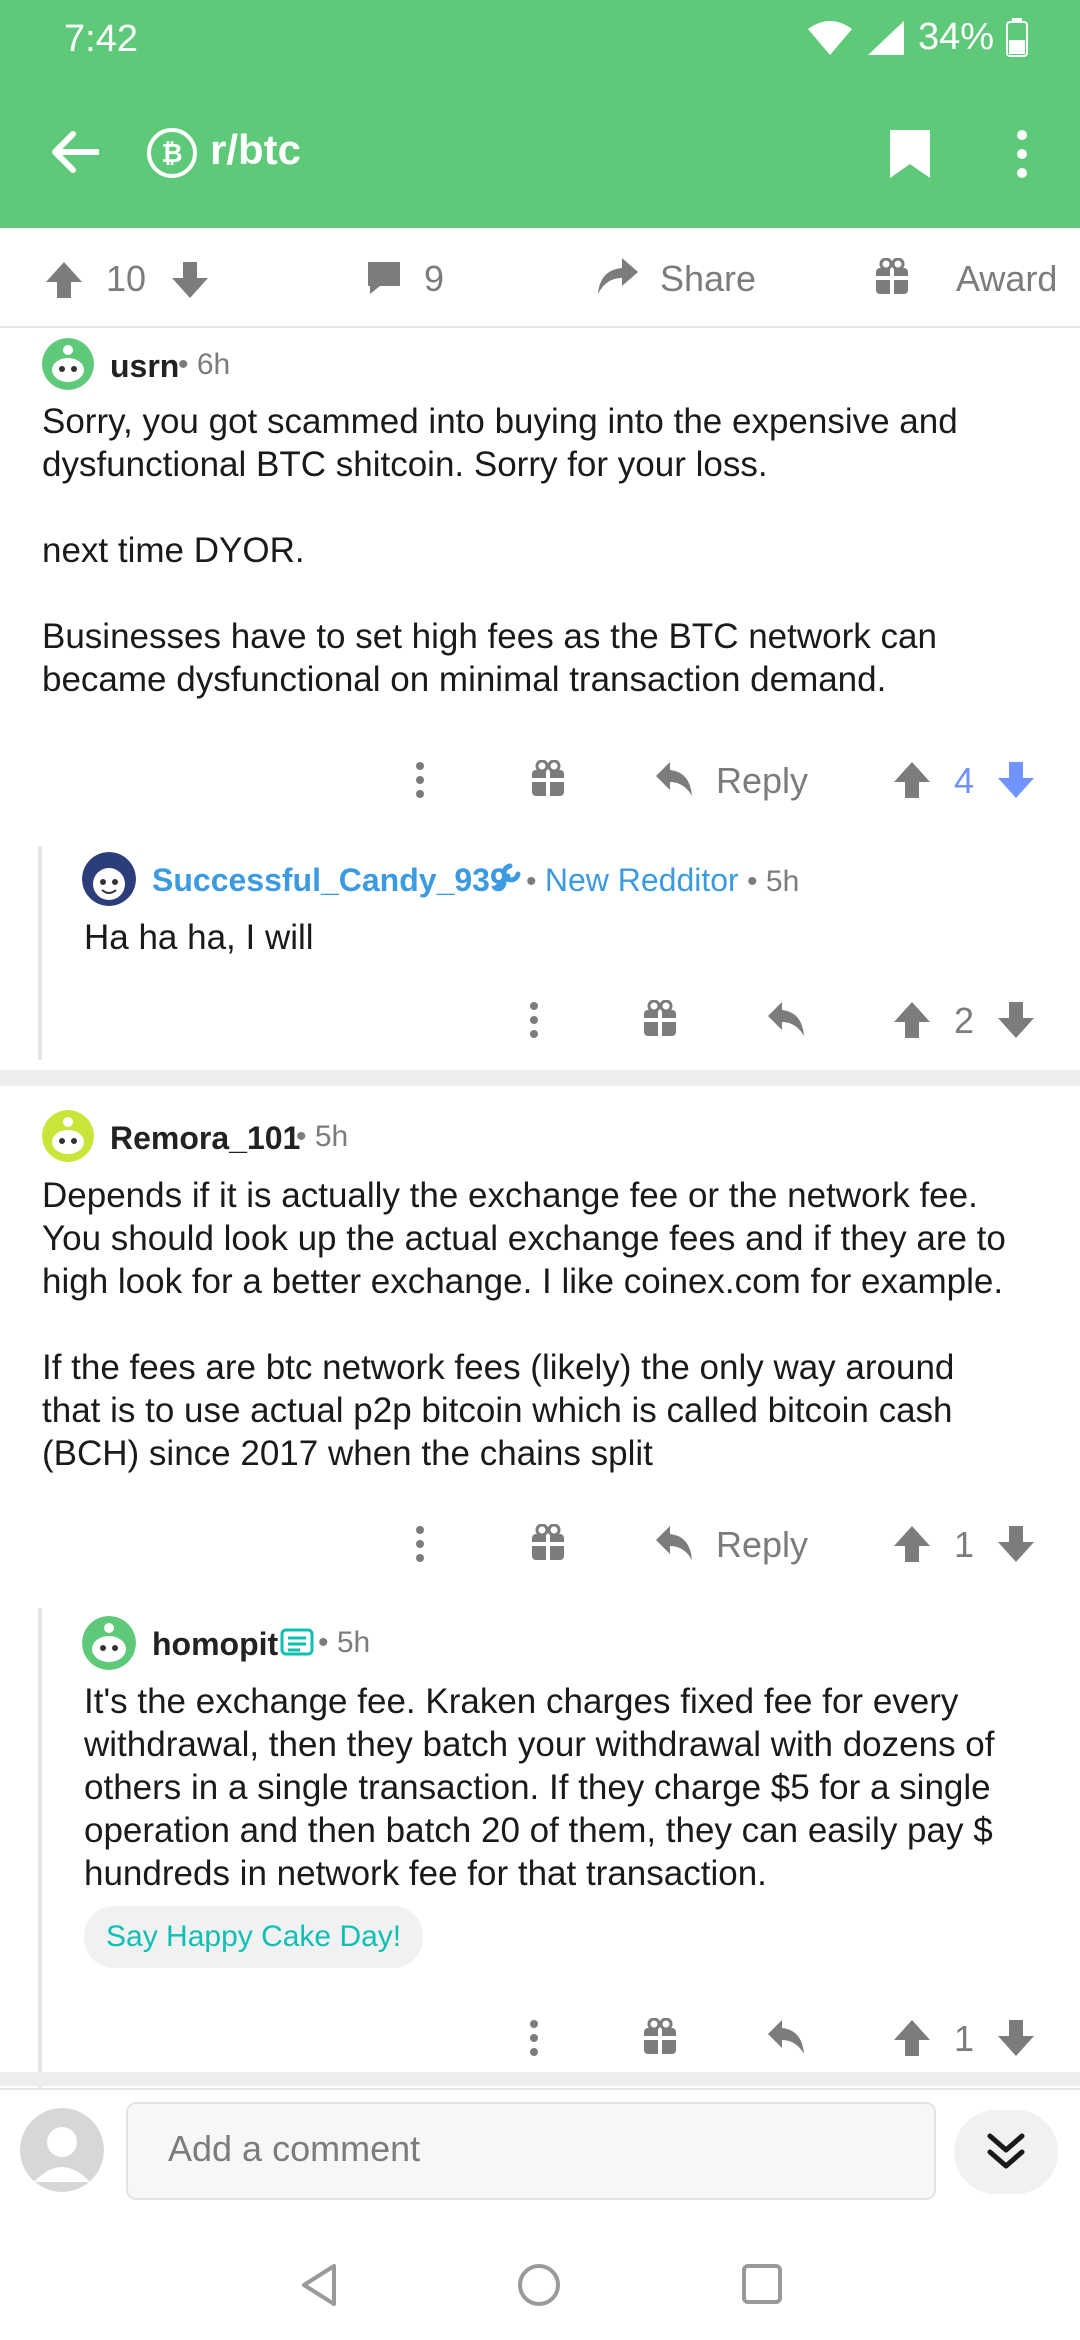  Describe the element at coordinates (540, 114) in the screenshot. I see `app-header: 7:42 34% ₿ r/btc` at that location.